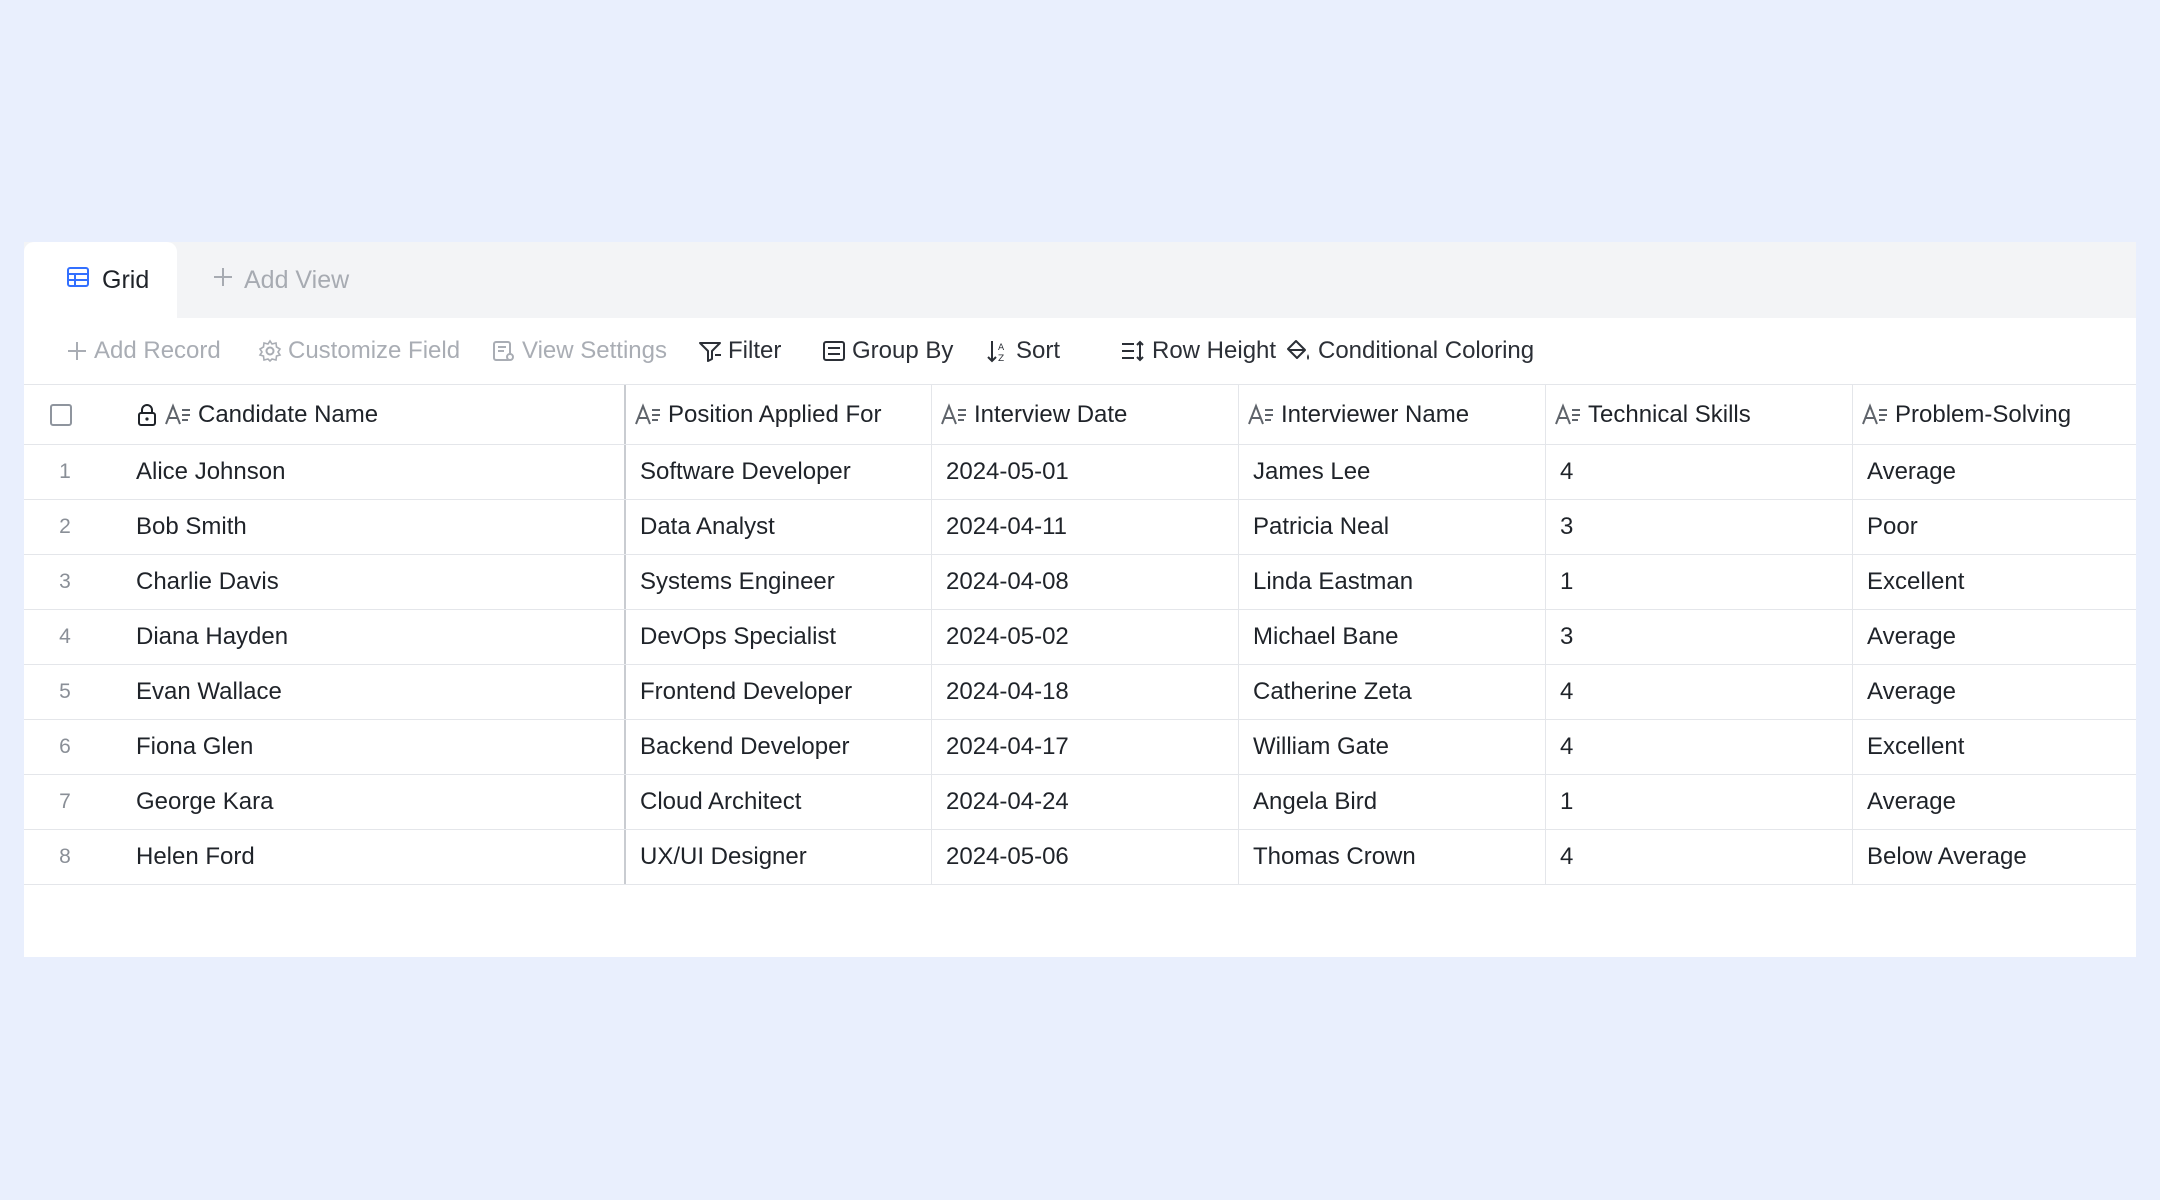 Image resolution: width=2160 pixels, height=1200 pixels. What do you see at coordinates (1391, 692) in the screenshot?
I see `cell-interviewer: Catherine Zeta` at bounding box center [1391, 692].